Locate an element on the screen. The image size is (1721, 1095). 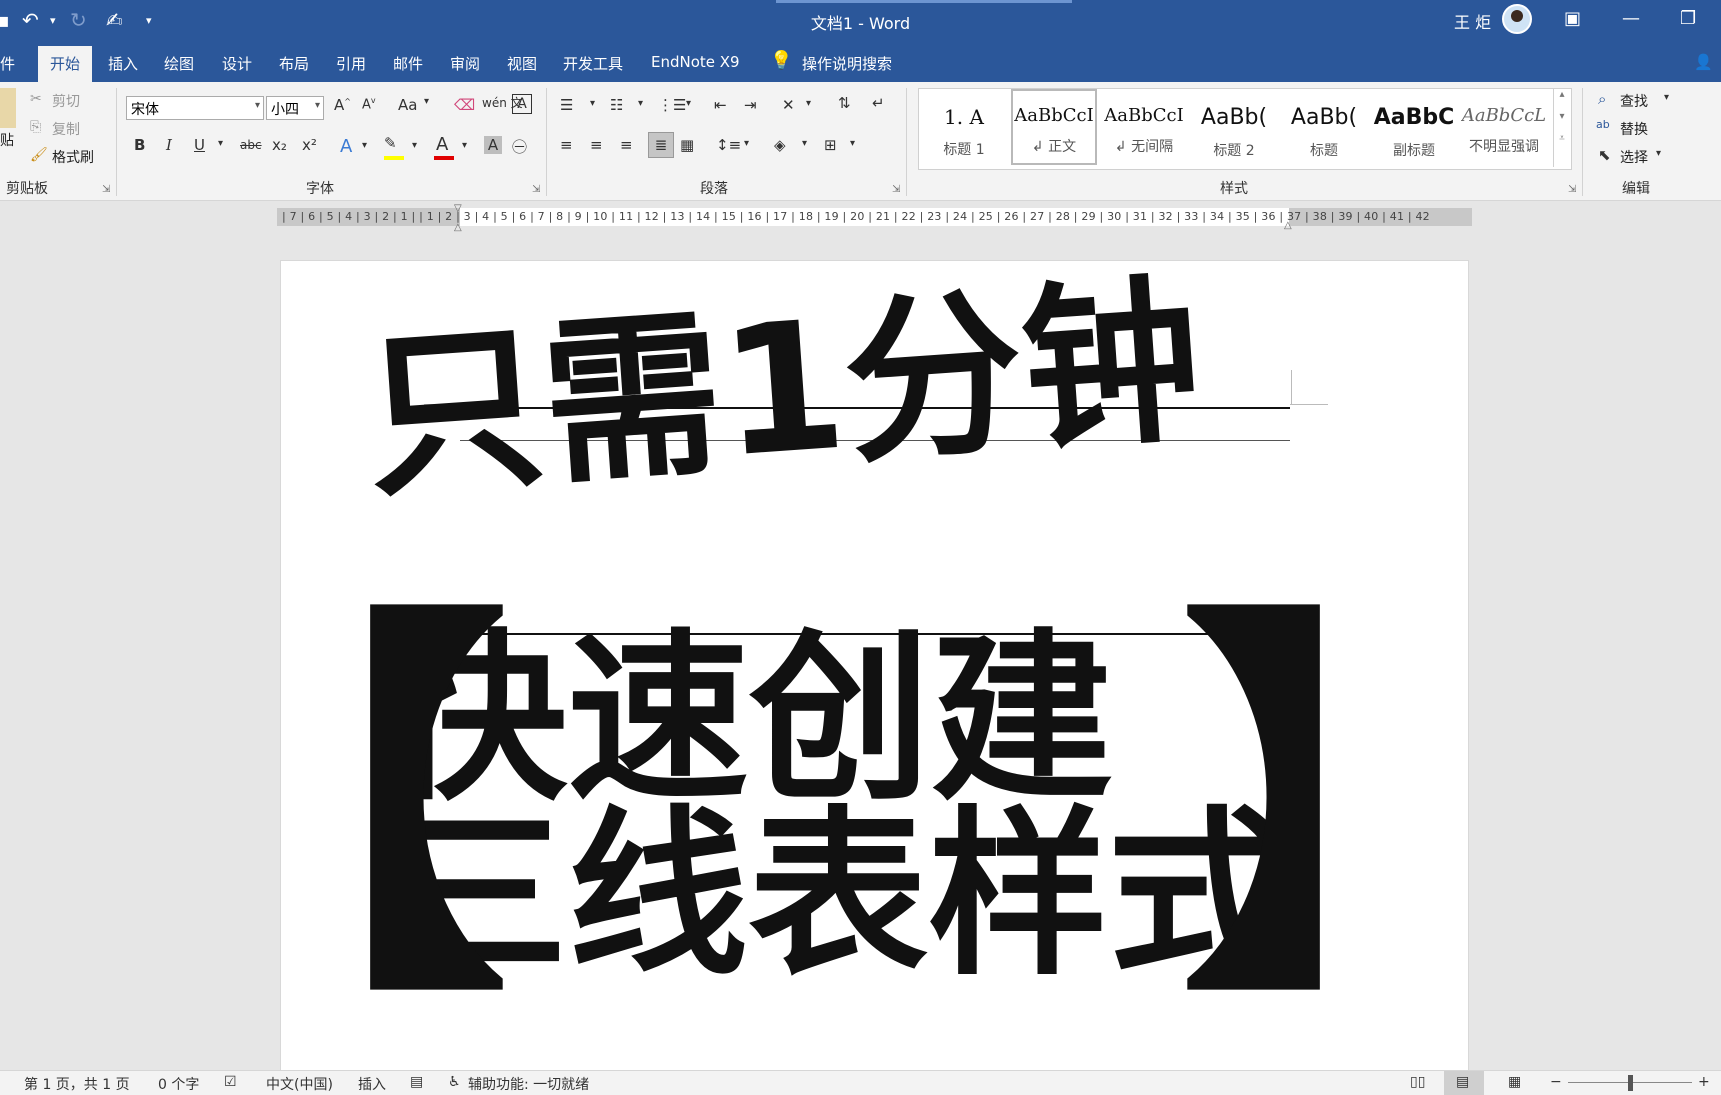
tab-file: 件 is located at coordinates (7, 63).